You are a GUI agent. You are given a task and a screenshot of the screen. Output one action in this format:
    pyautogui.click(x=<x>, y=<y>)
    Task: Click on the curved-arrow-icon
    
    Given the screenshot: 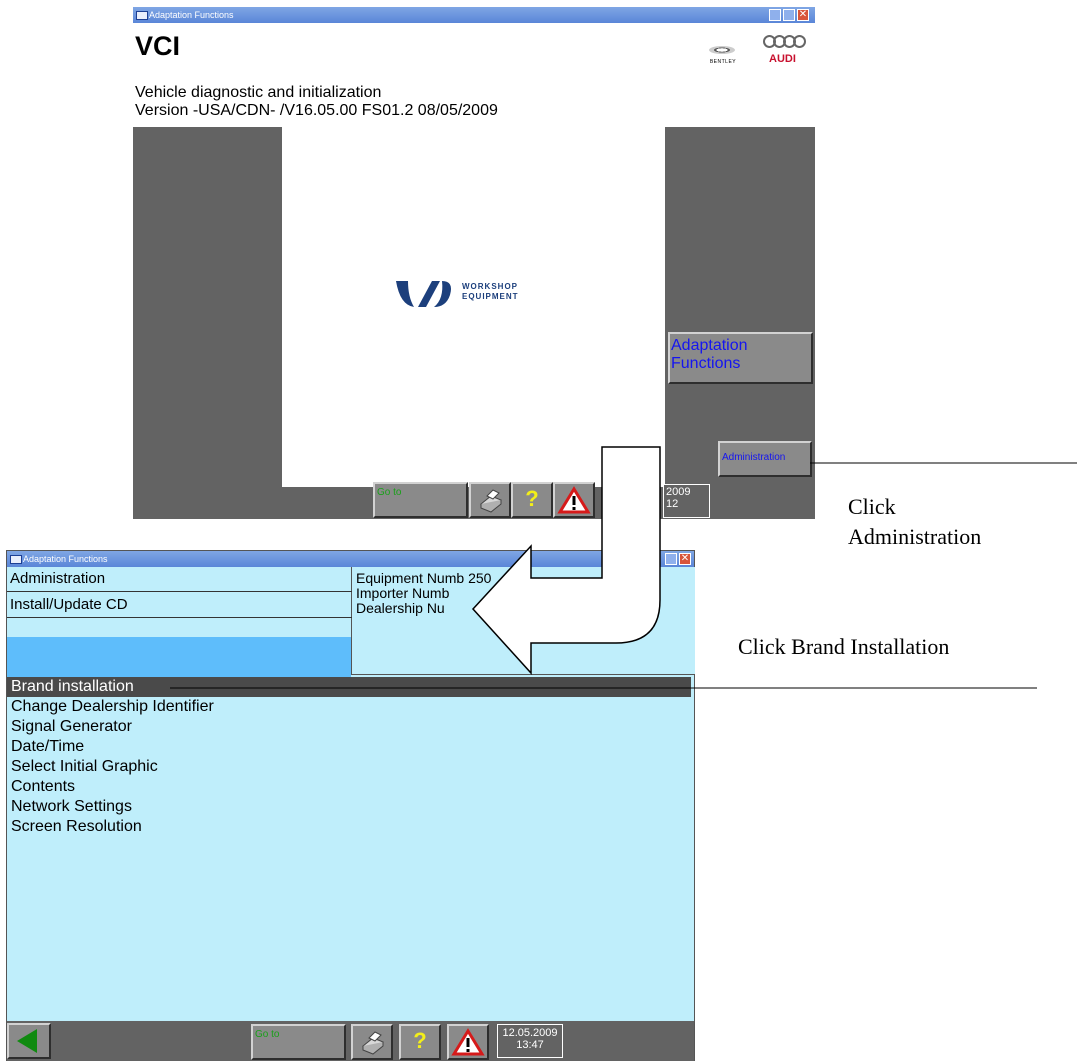 What is the action you would take?
    pyautogui.click(x=566, y=560)
    